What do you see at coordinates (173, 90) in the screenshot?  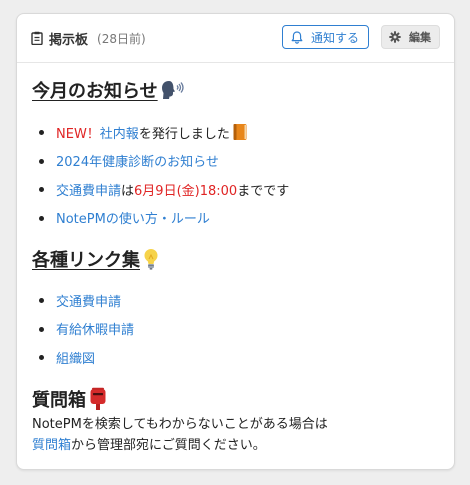 I see `speaking-head-icon` at bounding box center [173, 90].